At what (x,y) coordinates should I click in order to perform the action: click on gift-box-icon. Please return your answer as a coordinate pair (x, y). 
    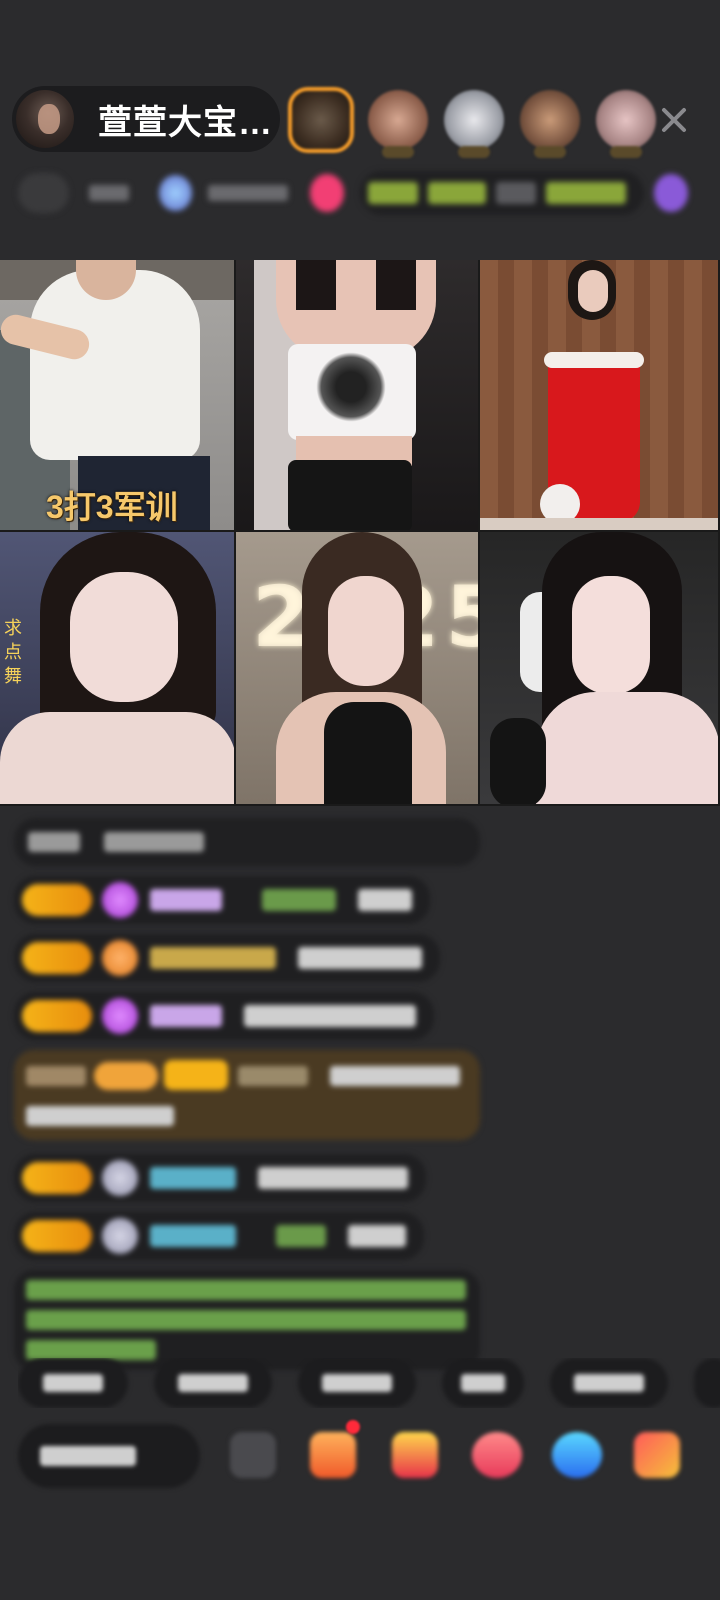
    Looking at the image, I should click on (415, 1455).